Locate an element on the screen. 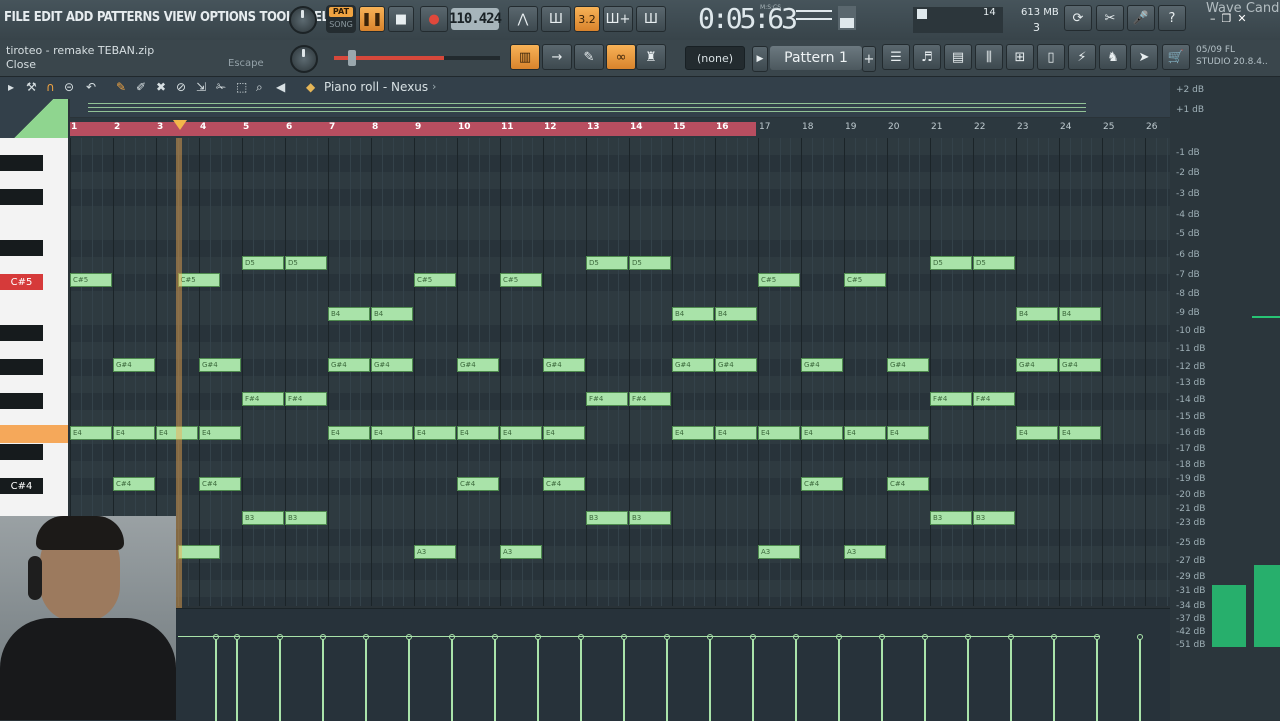 The height and width of the screenshot is (721, 1280). mute-tool-icon: ⊘ is located at coordinates (181, 87).